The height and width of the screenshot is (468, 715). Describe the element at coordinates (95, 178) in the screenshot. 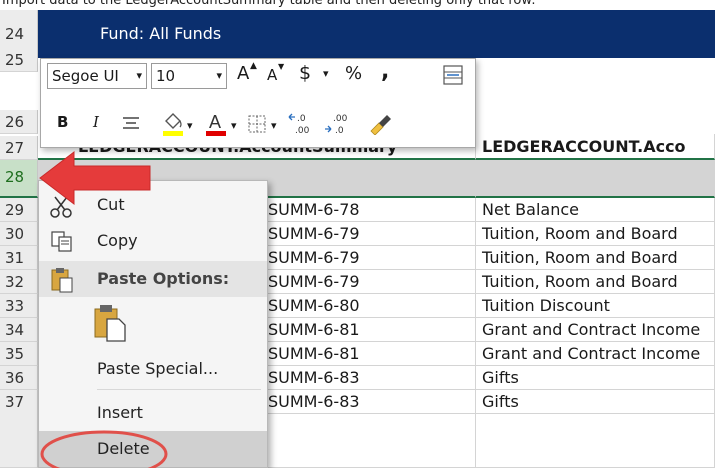

I see `red-arrow-icon` at that location.